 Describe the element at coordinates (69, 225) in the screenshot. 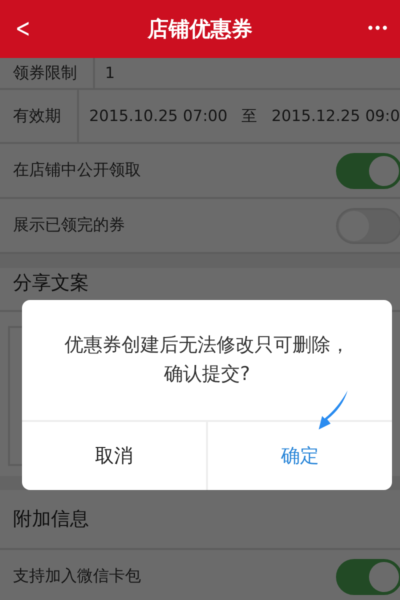

I see `setting-label: 展示已领完的券` at that location.